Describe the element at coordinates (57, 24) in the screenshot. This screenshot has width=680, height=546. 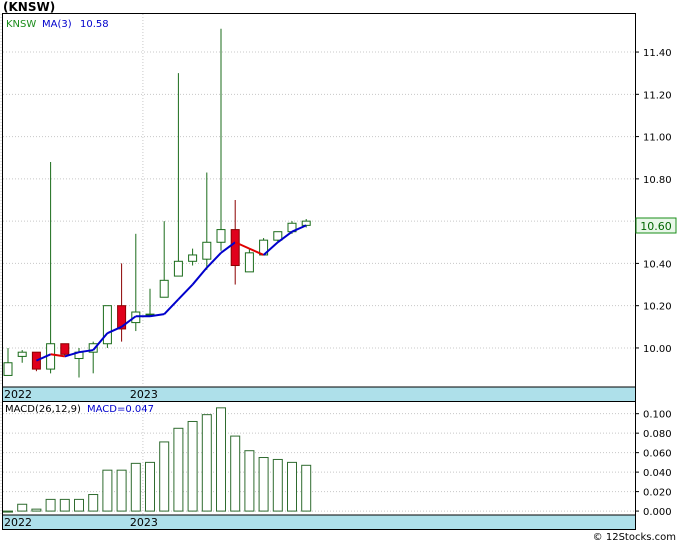
I see `legend-ma-label: MA(3)` at that location.